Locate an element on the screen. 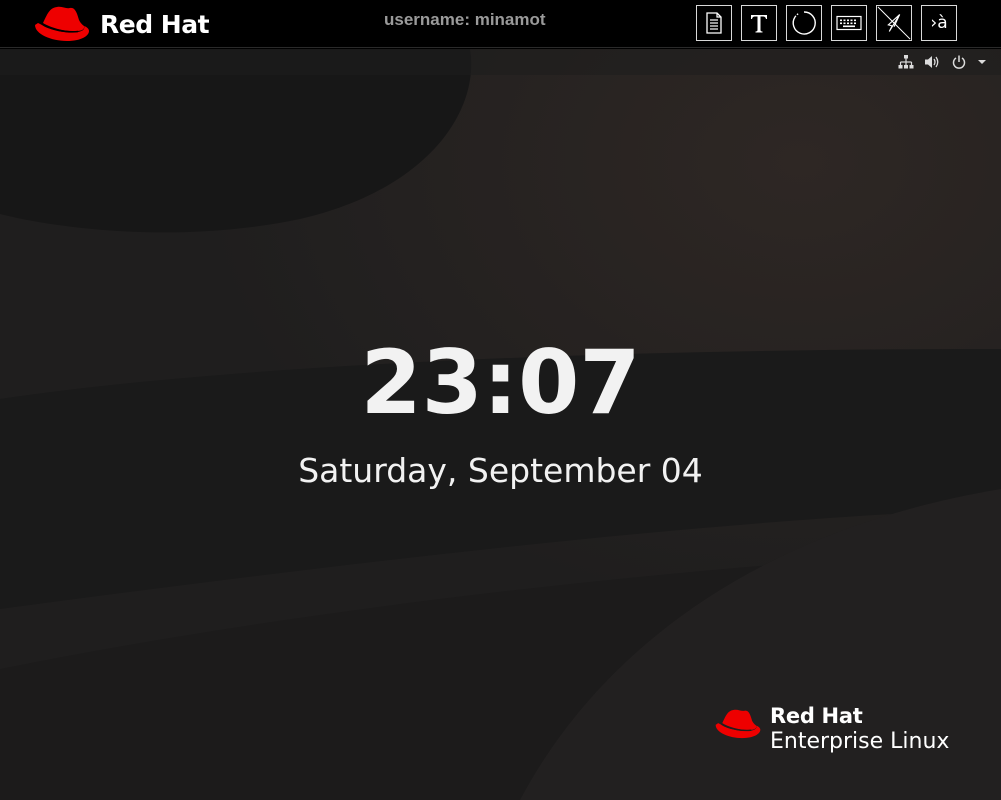  input-method-icon: ›à is located at coordinates (939, 22).